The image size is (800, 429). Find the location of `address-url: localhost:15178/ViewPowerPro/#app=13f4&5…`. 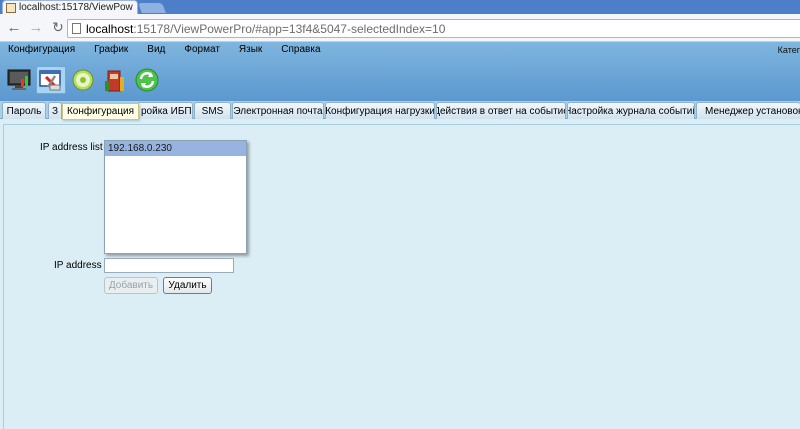

address-url: localhost:15178/ViewPowerPro/#app=13f4&5… is located at coordinates (265, 29).